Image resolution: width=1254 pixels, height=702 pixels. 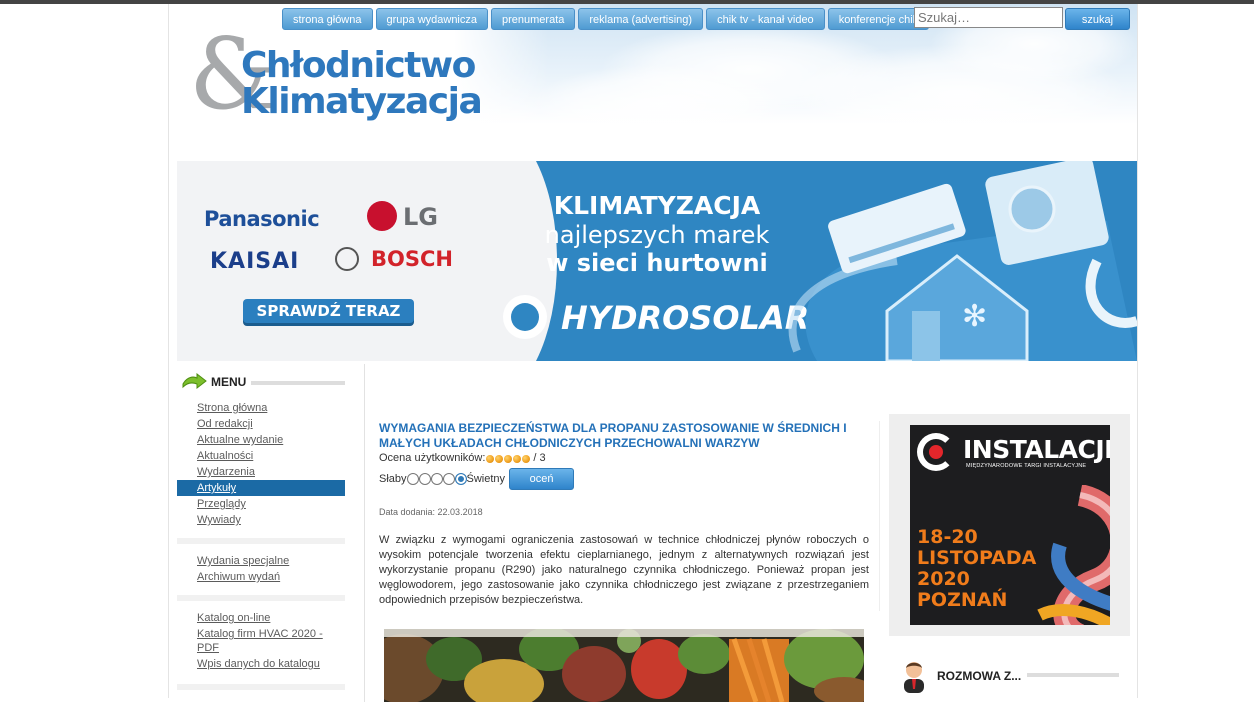 I want to click on ad-date: 18-20 LISTOPADA 2020 POZNAŃ, so click(x=976, y=569).